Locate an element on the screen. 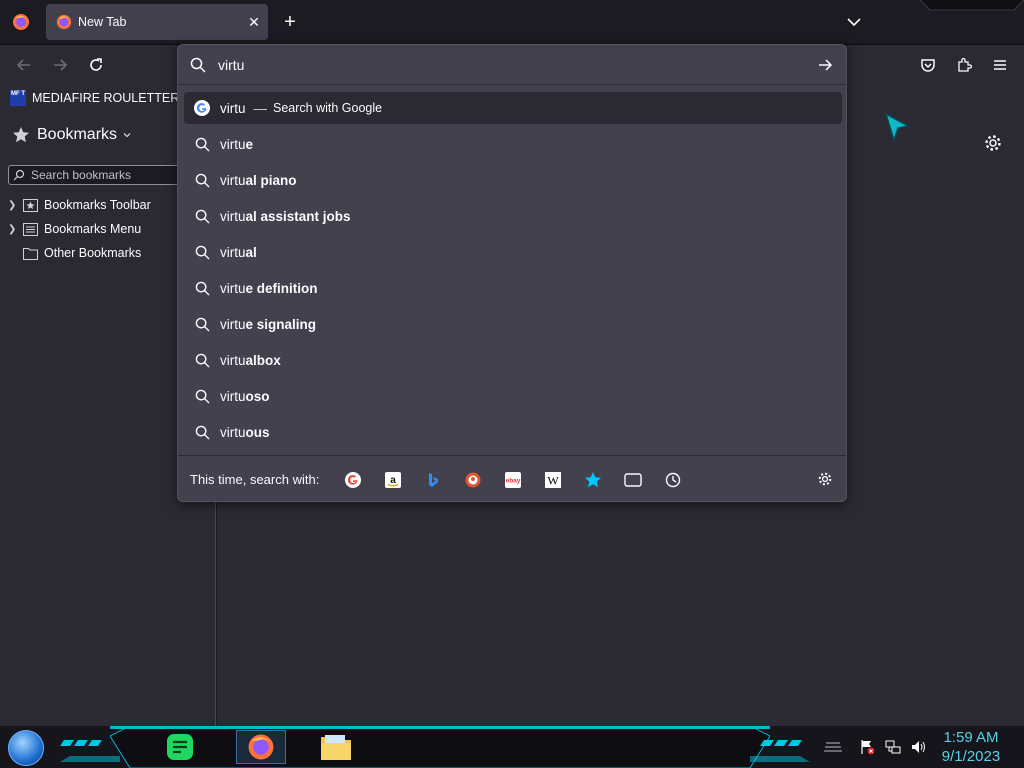 This screenshot has width=1024, height=768. taskbar-decoration-right is located at coordinates (780, 751).